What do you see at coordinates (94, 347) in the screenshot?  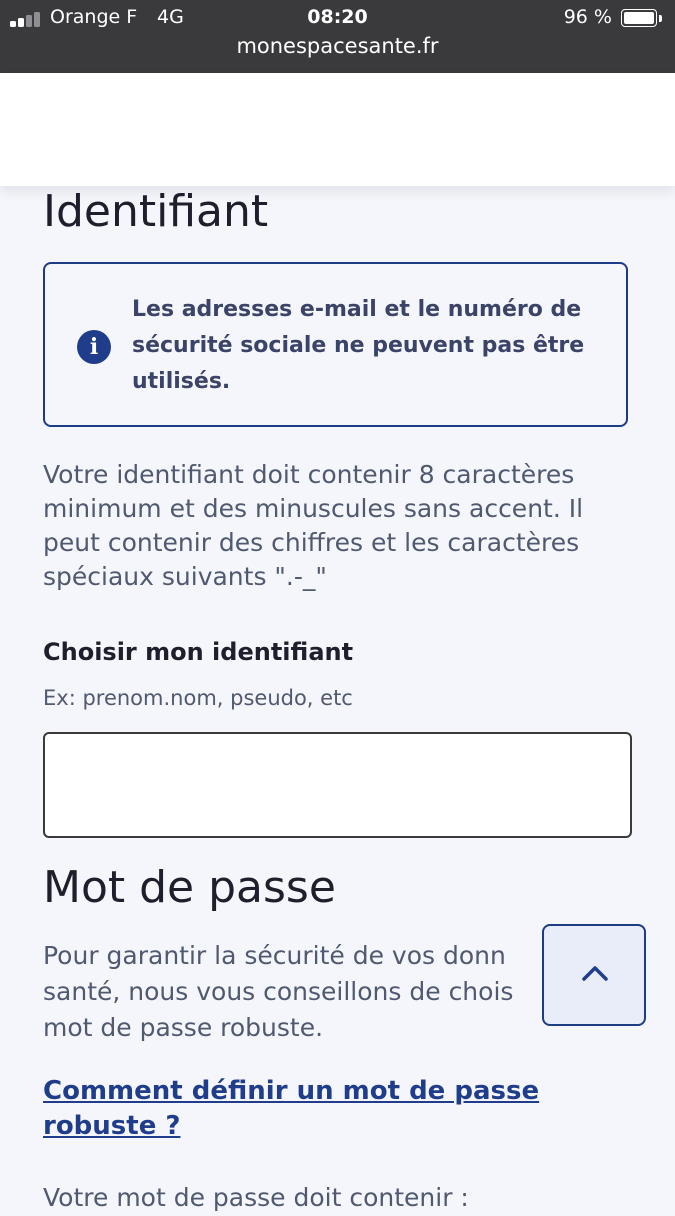 I see `info-icon: i` at bounding box center [94, 347].